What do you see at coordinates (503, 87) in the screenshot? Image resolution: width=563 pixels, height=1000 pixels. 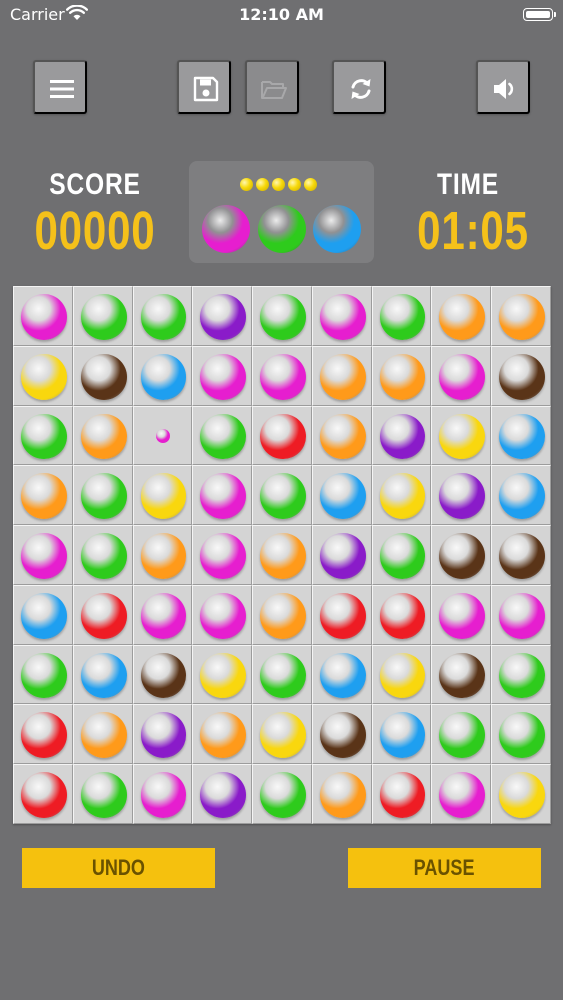 I see `sound-button` at bounding box center [503, 87].